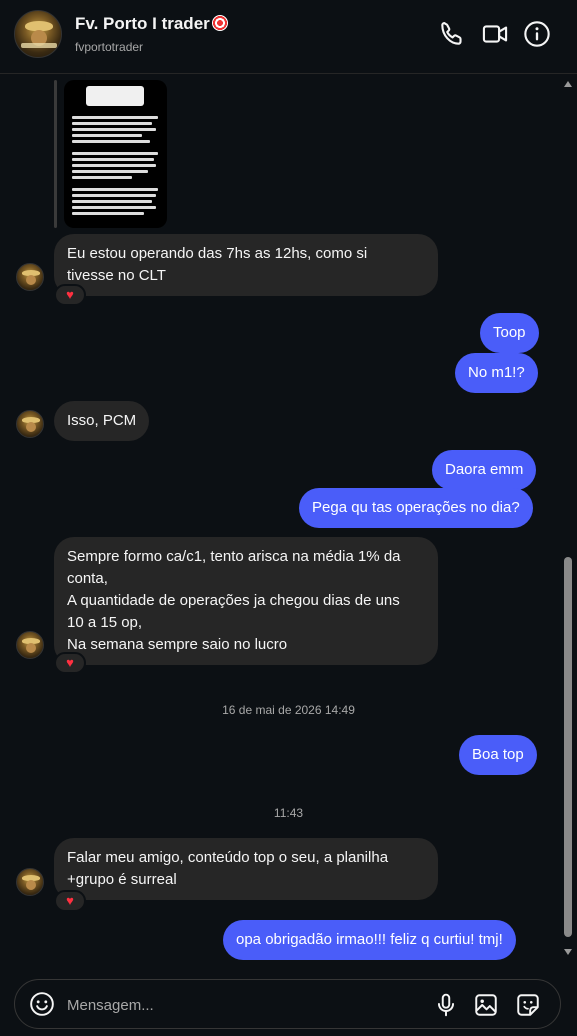 Image resolution: width=577 pixels, height=1036 pixels. I want to click on time-separator: 11:43, so click(288, 813).